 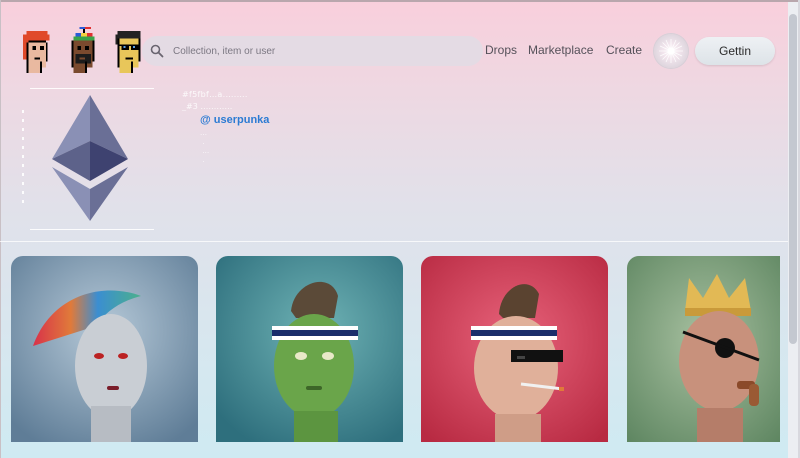 I want to click on section-divider, so click(x=394, y=241).